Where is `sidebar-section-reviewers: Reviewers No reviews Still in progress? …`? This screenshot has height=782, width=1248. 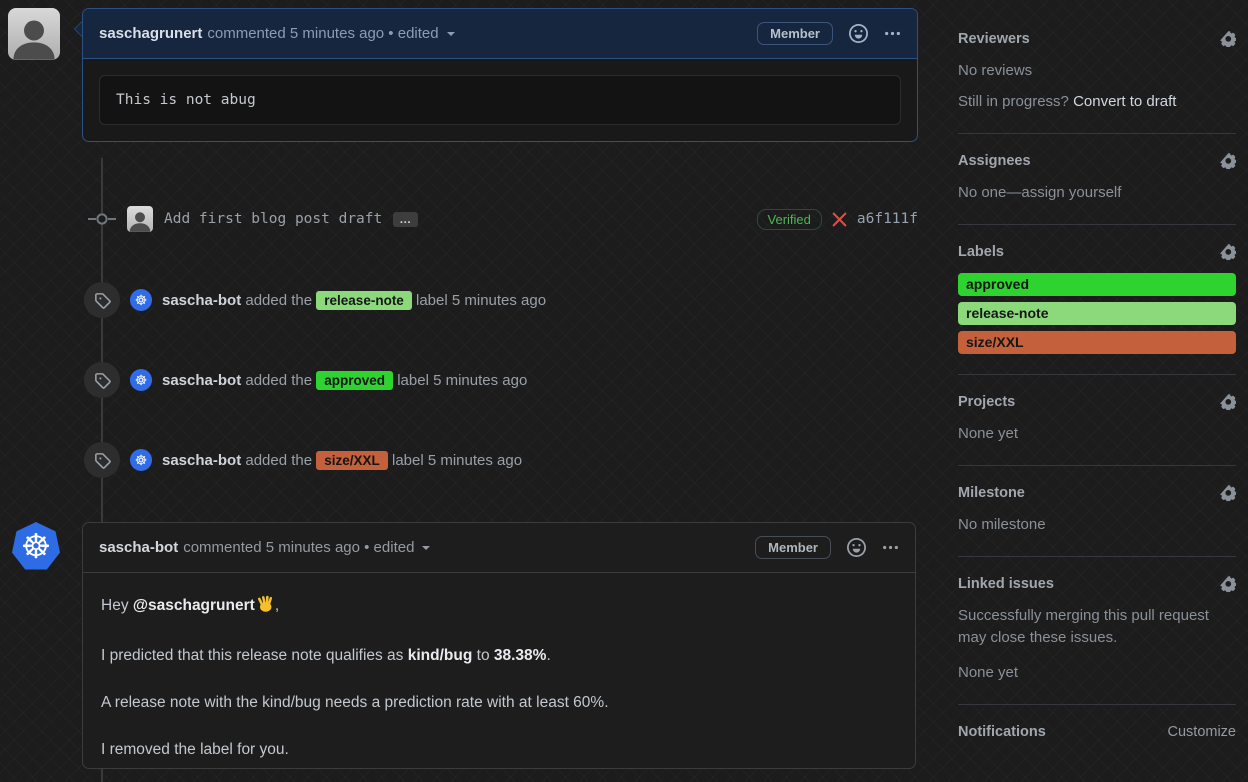
sidebar-section-reviewers: Reviewers No reviews Still in progress? … is located at coordinates (1097, 67).